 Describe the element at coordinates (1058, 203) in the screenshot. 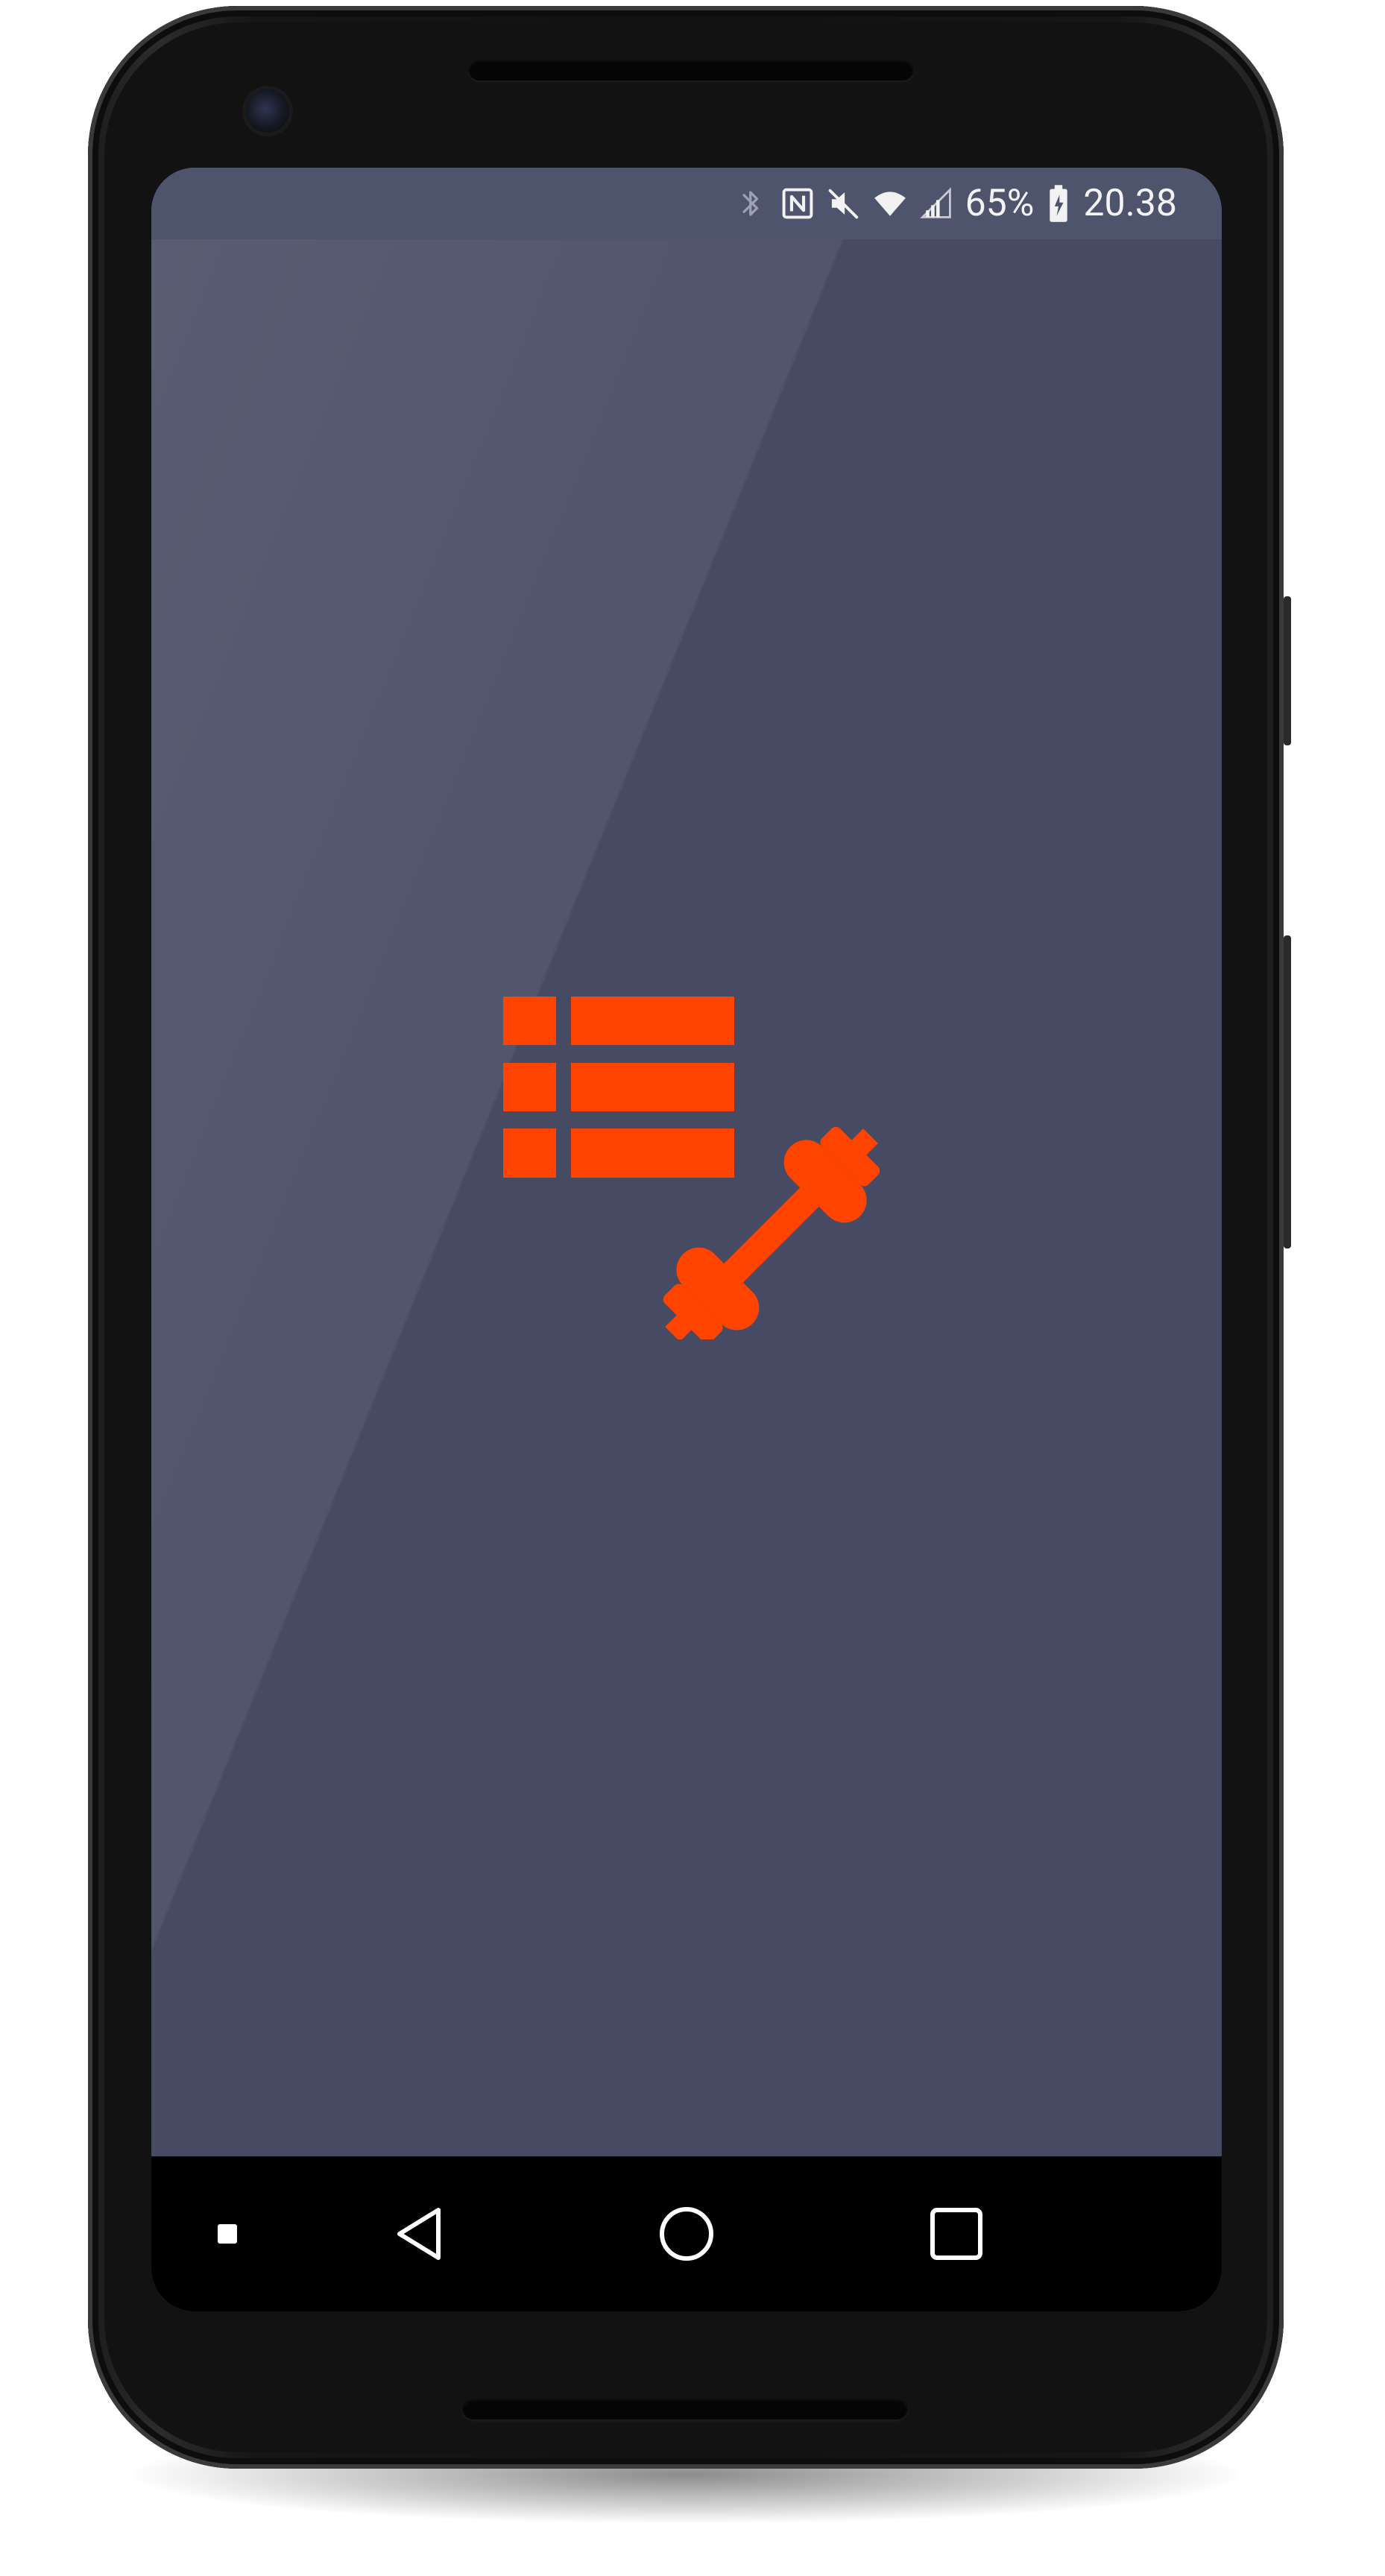

I see `battery-charging-icon` at that location.